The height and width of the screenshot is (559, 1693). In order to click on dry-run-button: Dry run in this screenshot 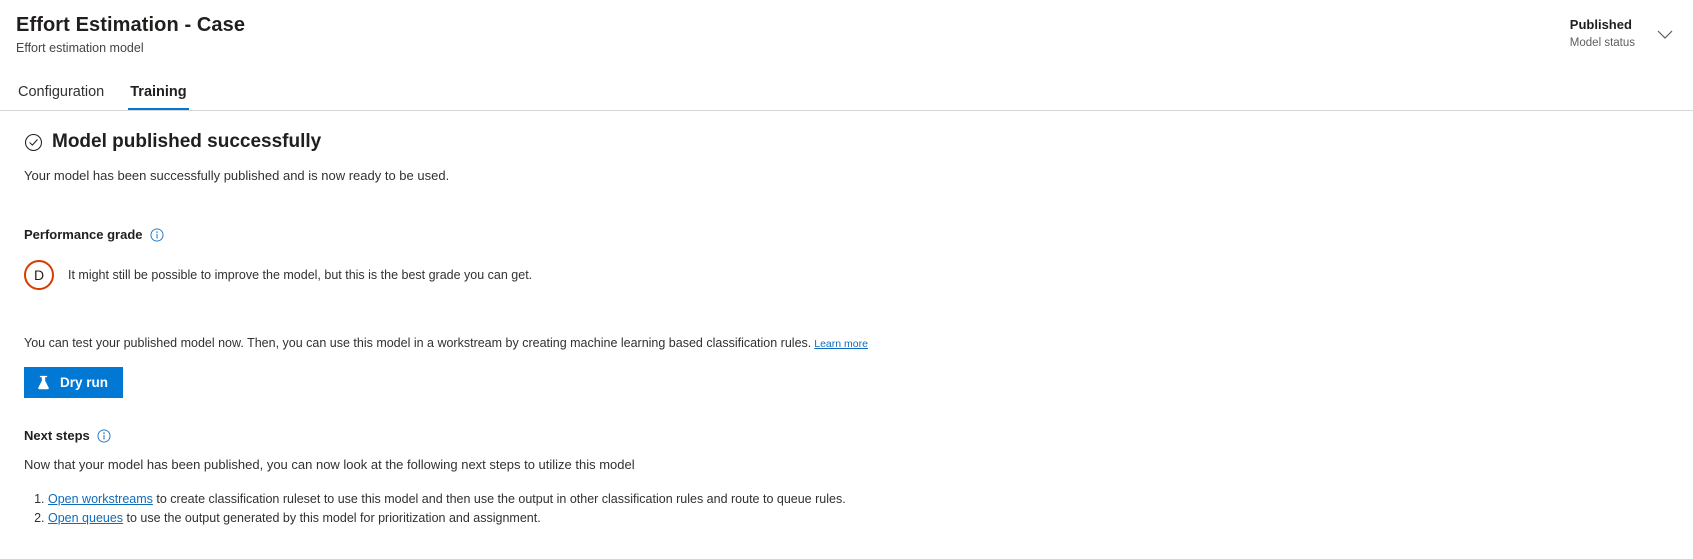, I will do `click(74, 382)`.